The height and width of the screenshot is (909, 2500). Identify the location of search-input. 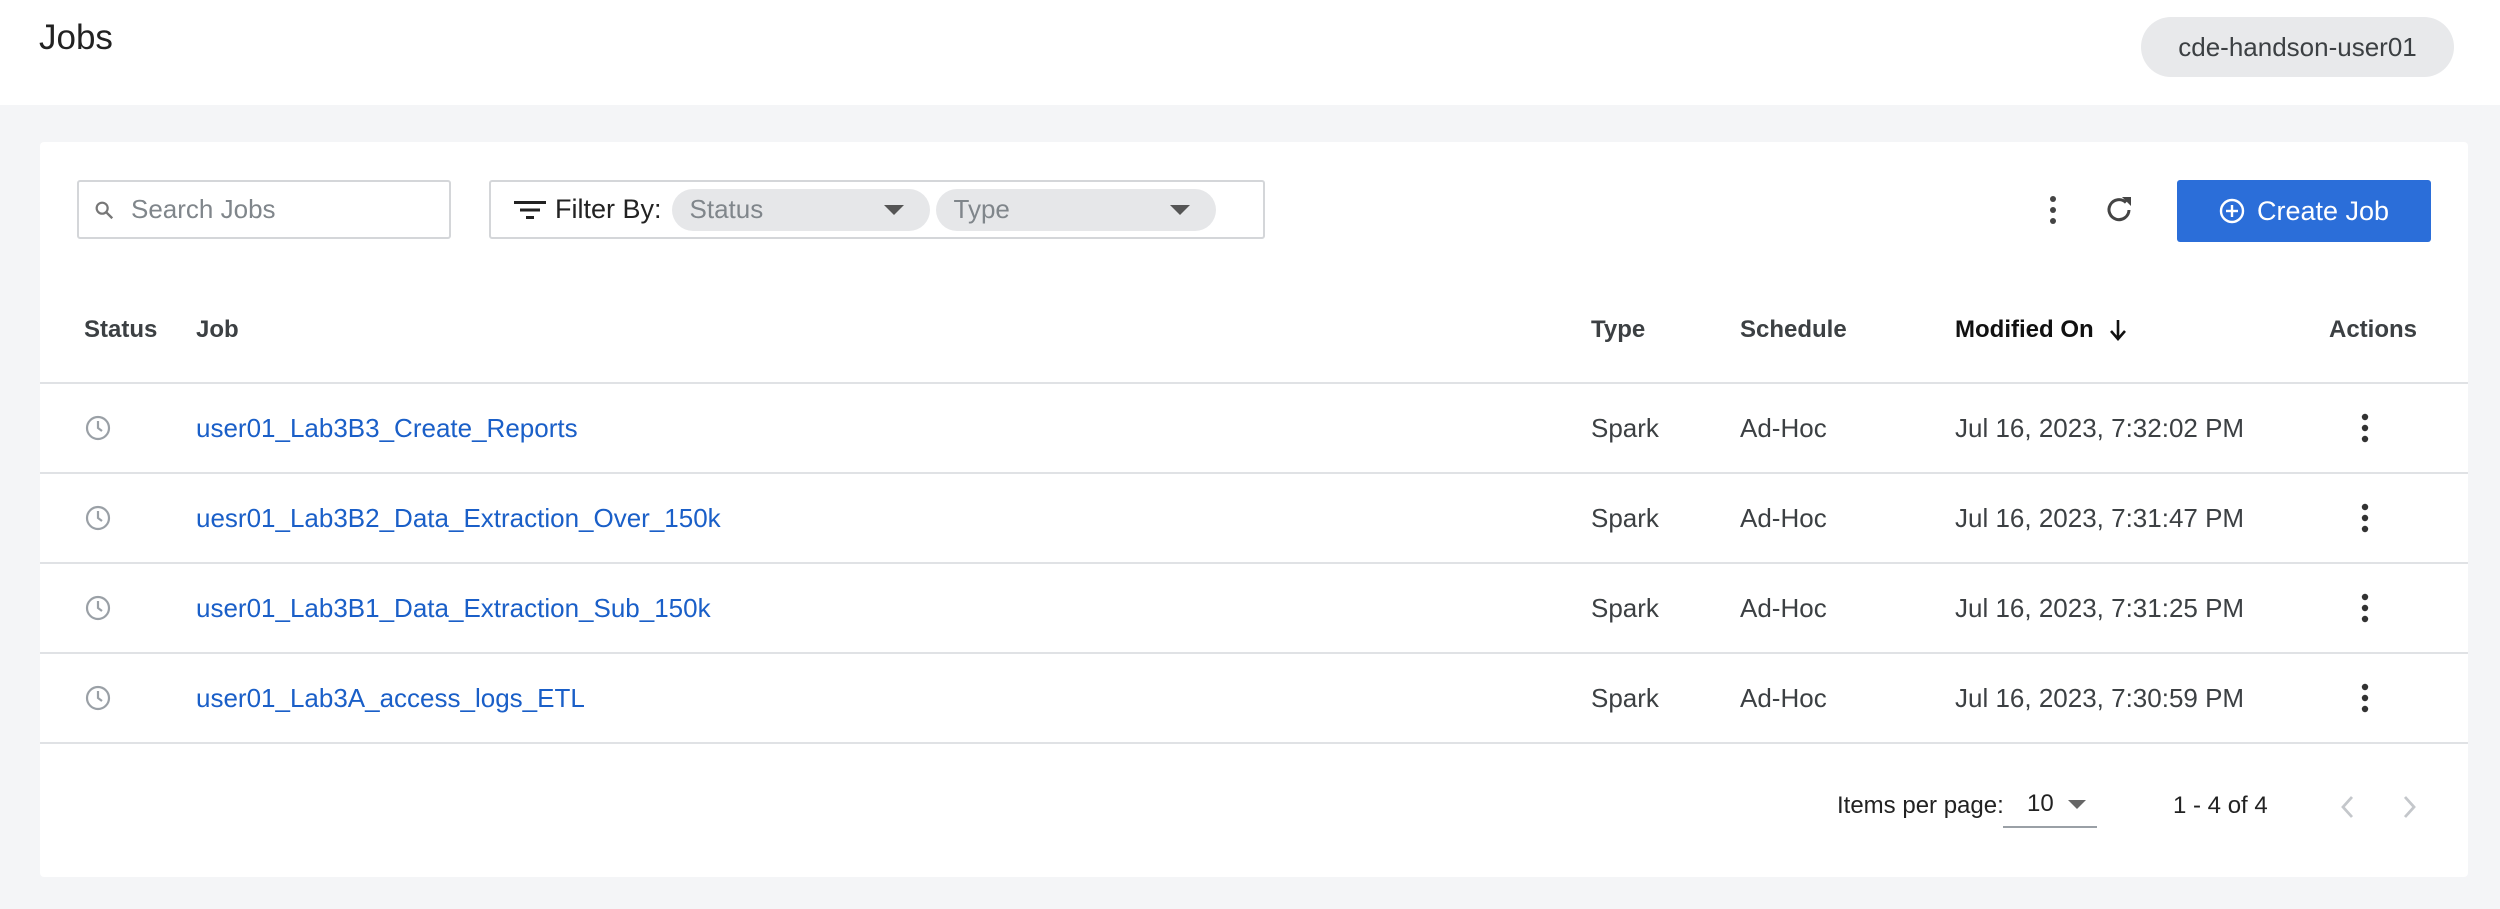
(281, 209).